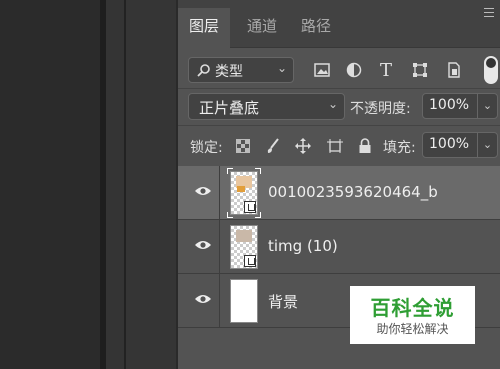 This screenshot has width=500, height=369. Describe the element at coordinates (335, 146) in the screenshot. I see `lock-artboard-icon` at that location.